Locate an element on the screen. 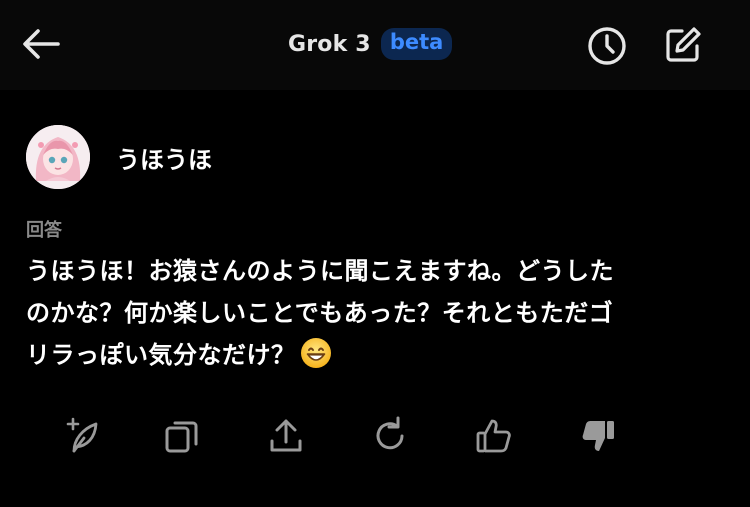  avatar is located at coordinates (58, 157).